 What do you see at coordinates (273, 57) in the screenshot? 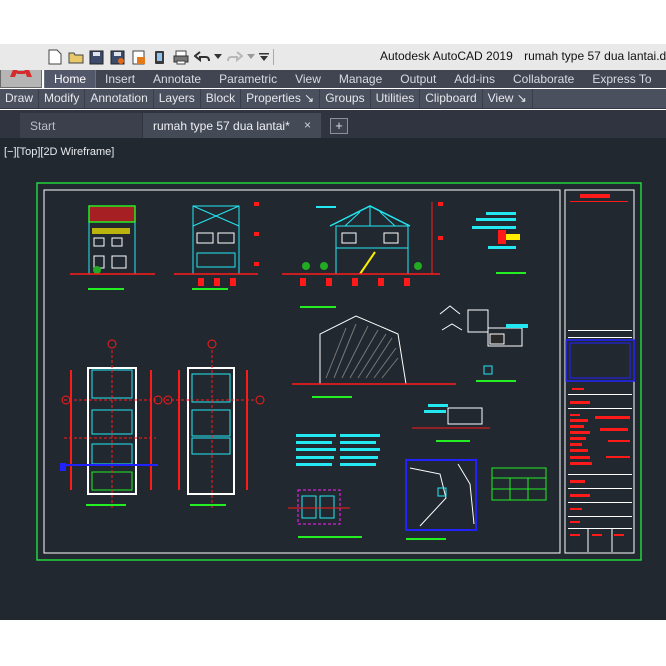
I see `toolbar-separator` at bounding box center [273, 57].